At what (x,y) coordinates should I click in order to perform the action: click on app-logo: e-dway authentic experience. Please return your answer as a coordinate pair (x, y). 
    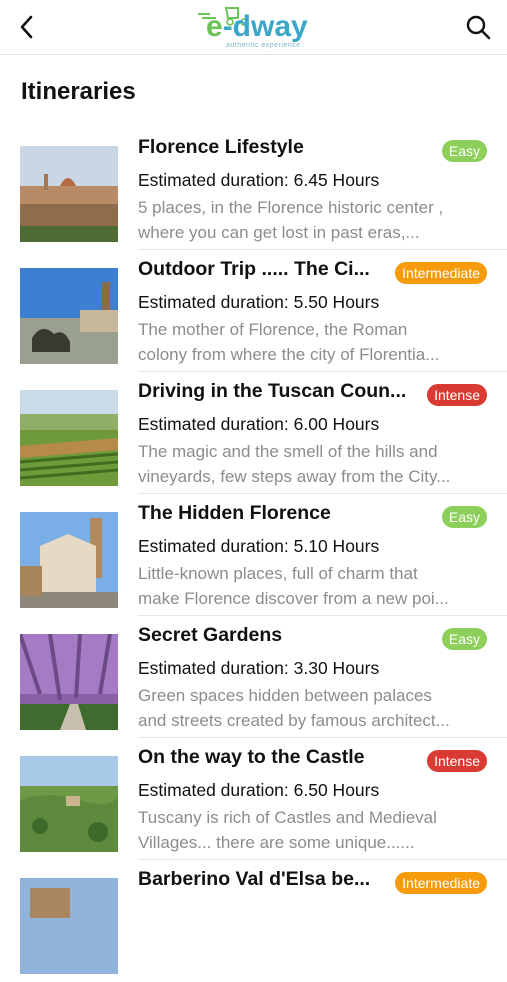
    Looking at the image, I should click on (254, 28).